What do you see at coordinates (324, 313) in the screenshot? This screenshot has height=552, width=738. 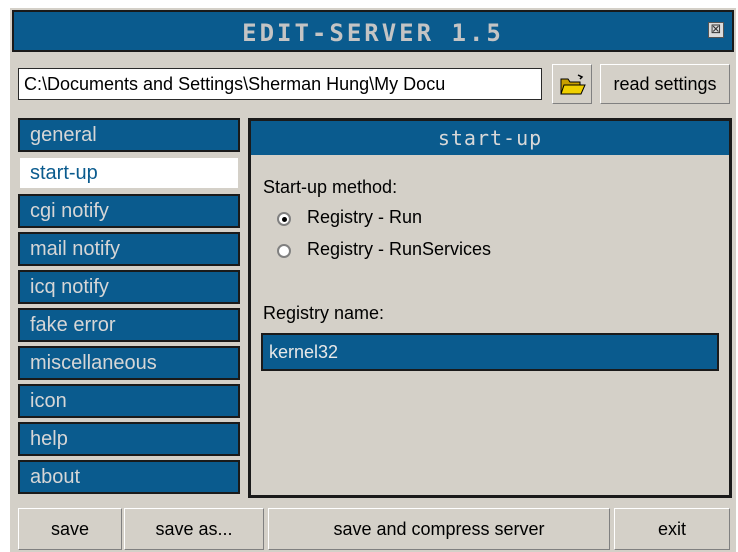 I see `registry-name-label: Registry name:` at bounding box center [324, 313].